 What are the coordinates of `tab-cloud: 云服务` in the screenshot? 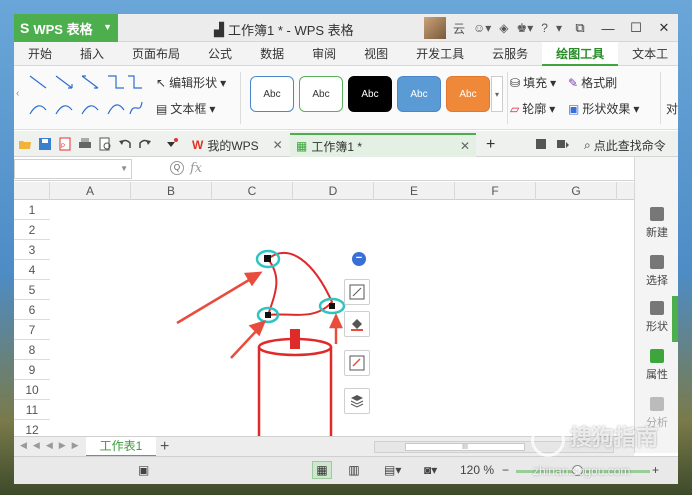 It's located at (510, 54).